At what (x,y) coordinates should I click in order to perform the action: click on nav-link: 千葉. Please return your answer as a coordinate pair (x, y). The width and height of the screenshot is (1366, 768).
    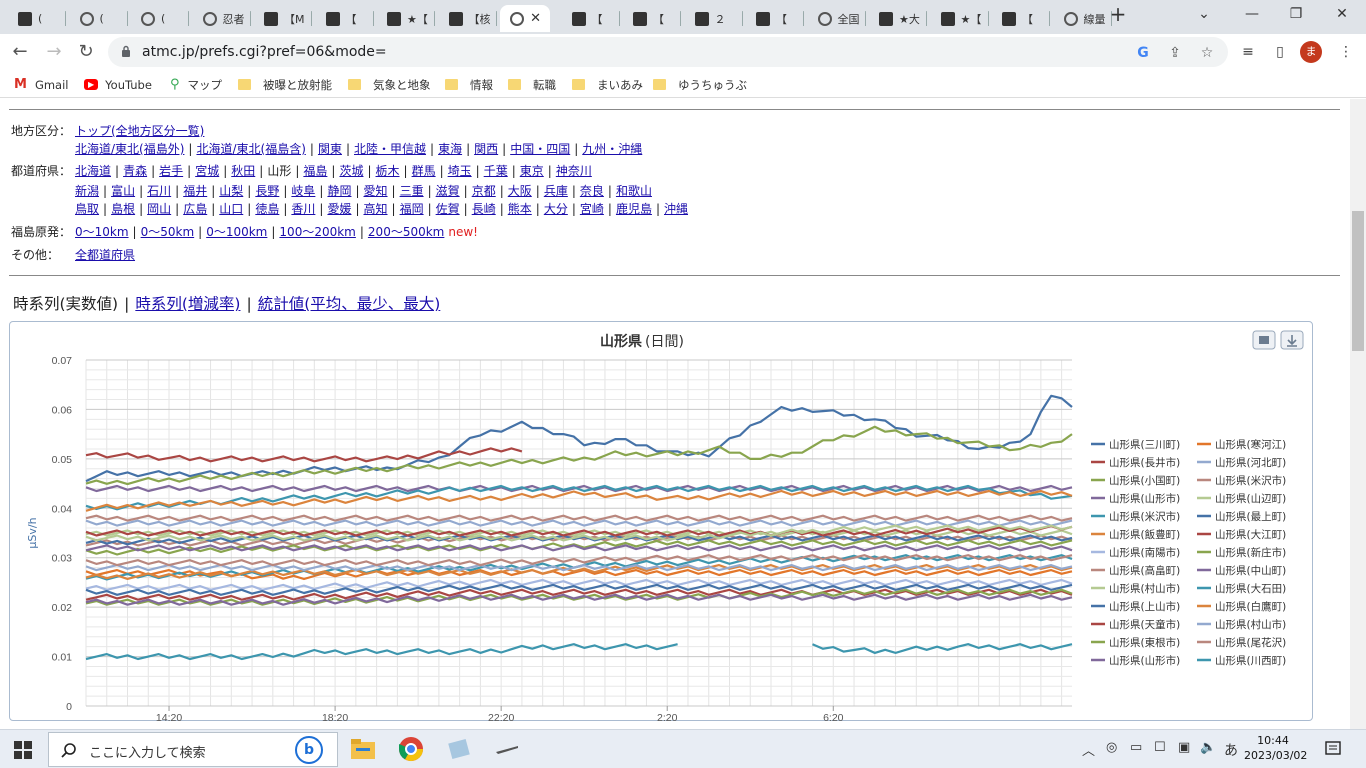
    Looking at the image, I should click on (496, 171).